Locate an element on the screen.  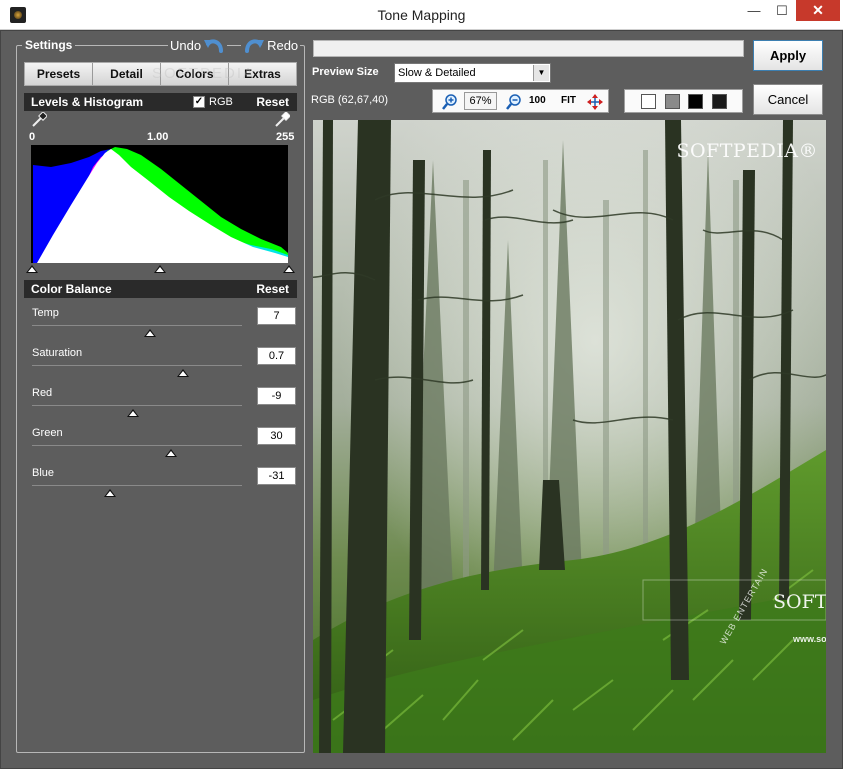
green-label: Green is located at coordinates (47, 433).